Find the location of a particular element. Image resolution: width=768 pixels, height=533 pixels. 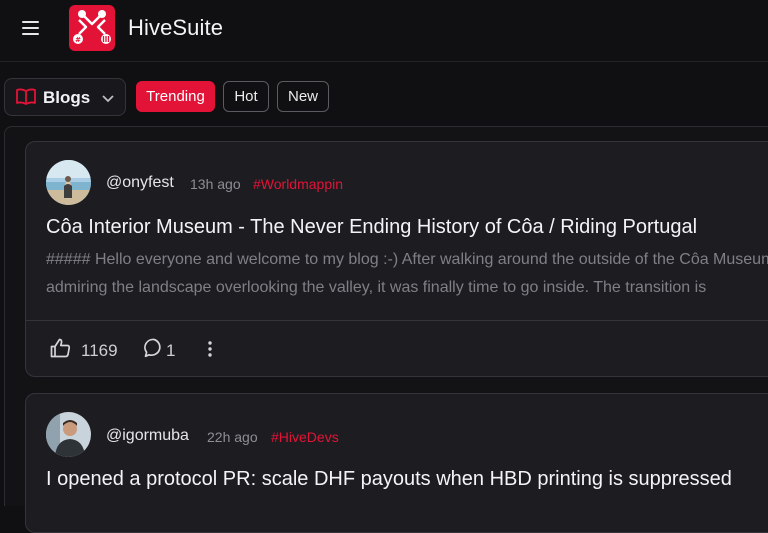

hamburger-menu-icon is located at coordinates (31, 28).